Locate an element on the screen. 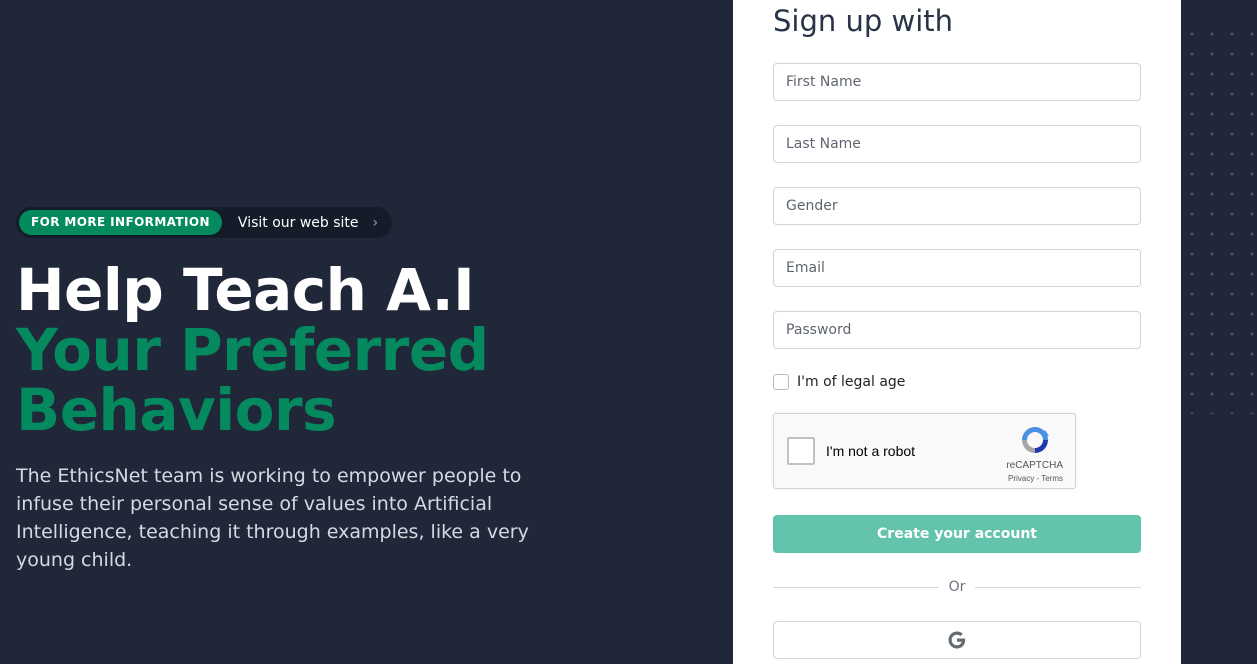 The width and height of the screenshot is (1257, 664). google-signin-button is located at coordinates (957, 640).